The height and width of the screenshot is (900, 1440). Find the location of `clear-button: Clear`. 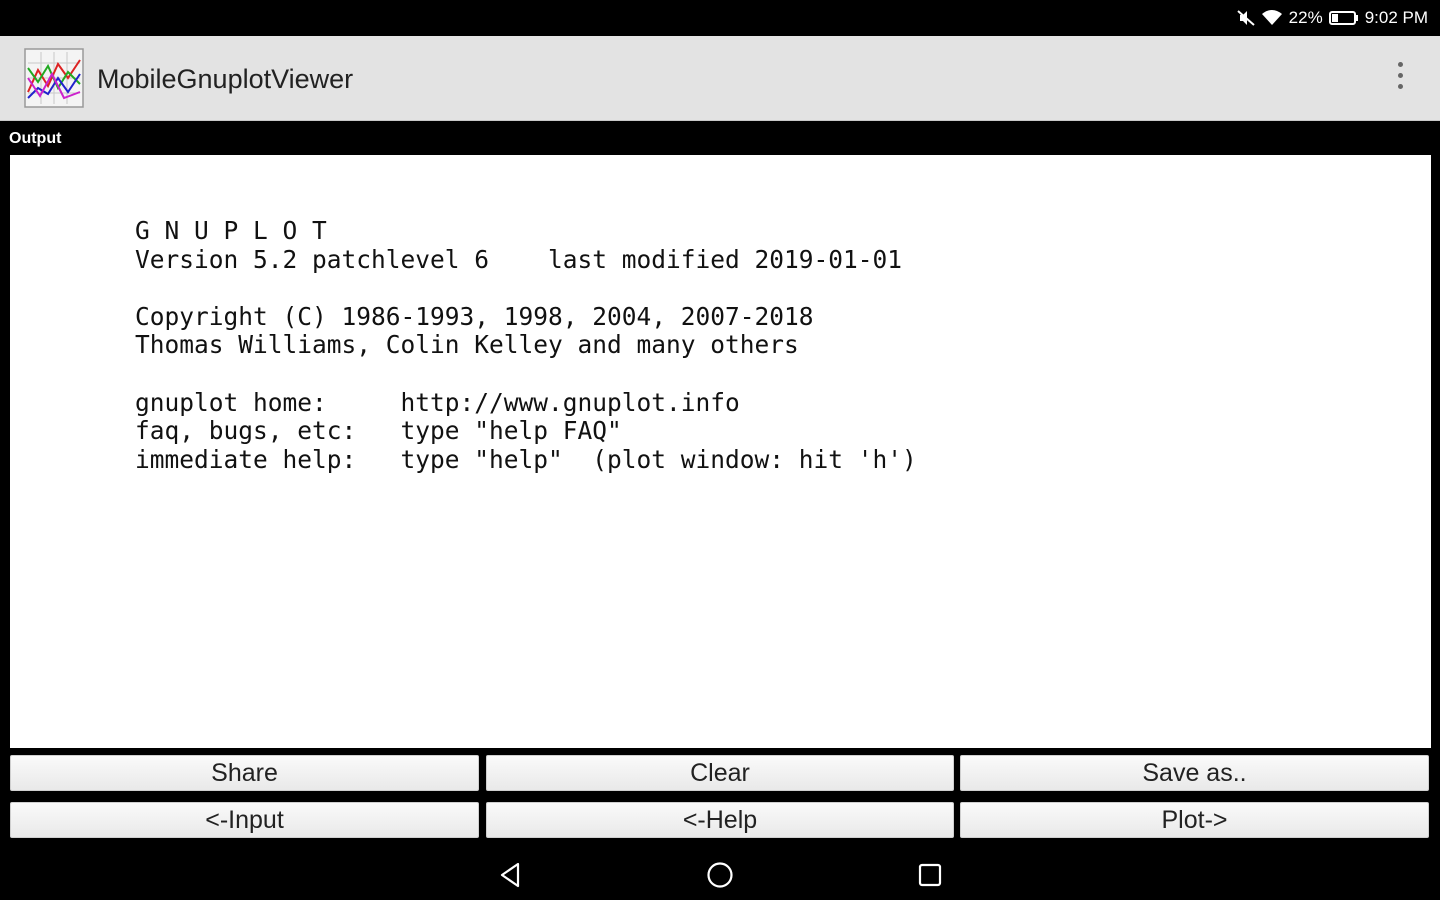

clear-button: Clear is located at coordinates (720, 773).